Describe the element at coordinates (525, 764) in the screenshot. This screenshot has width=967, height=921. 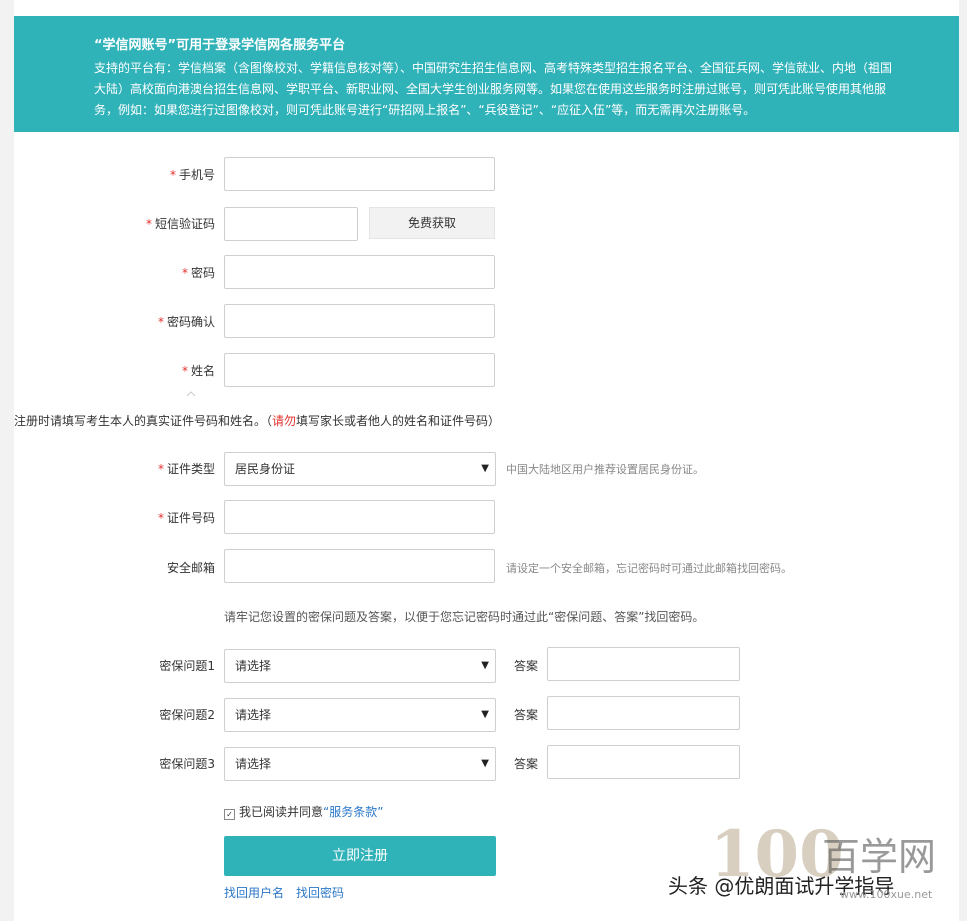
I see `answer-3-label: 答案` at that location.